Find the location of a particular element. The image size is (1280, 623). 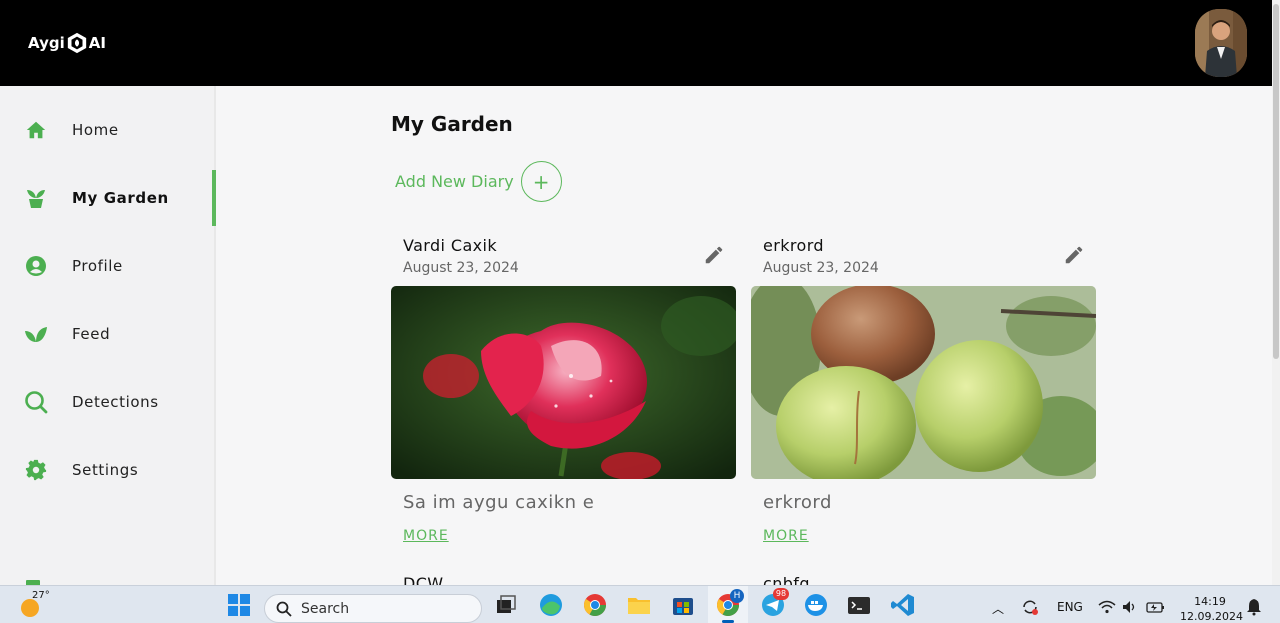

sidebar-item-label: Profile is located at coordinates (97, 266).